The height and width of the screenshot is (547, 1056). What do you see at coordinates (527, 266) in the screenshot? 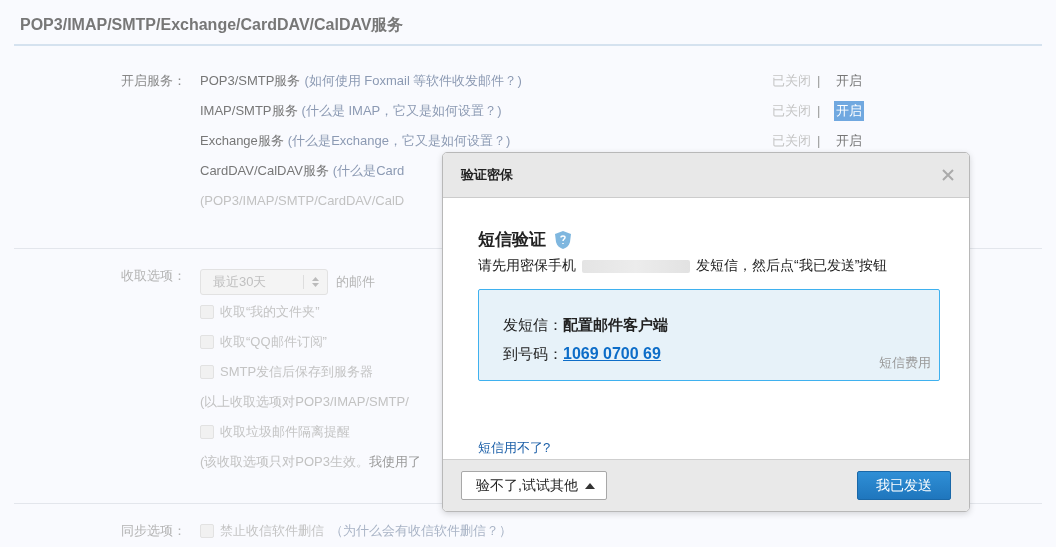
I see `instruction-text: 请先用密保手机` at bounding box center [527, 266].